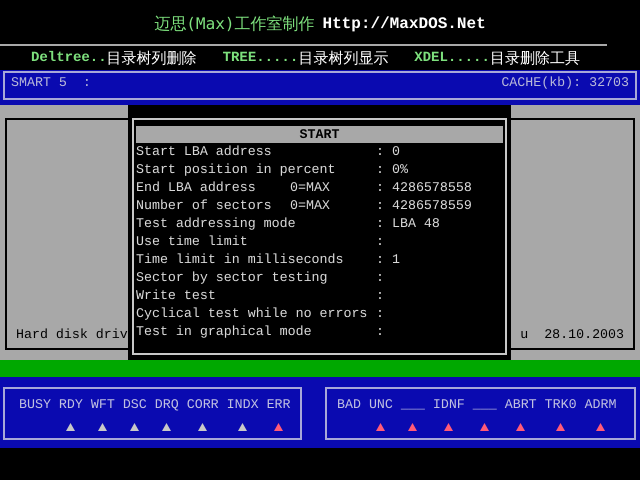 The width and height of the screenshot is (640, 480). What do you see at coordinates (432, 206) in the screenshot?
I see `field-value: 4286578559` at bounding box center [432, 206].